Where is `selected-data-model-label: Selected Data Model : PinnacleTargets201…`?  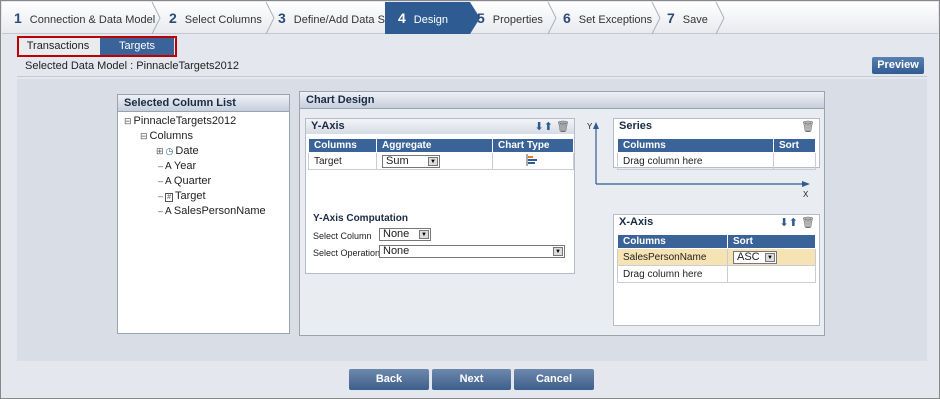
selected-data-model-label: Selected Data Model : PinnacleTargets201… is located at coordinates (132, 66).